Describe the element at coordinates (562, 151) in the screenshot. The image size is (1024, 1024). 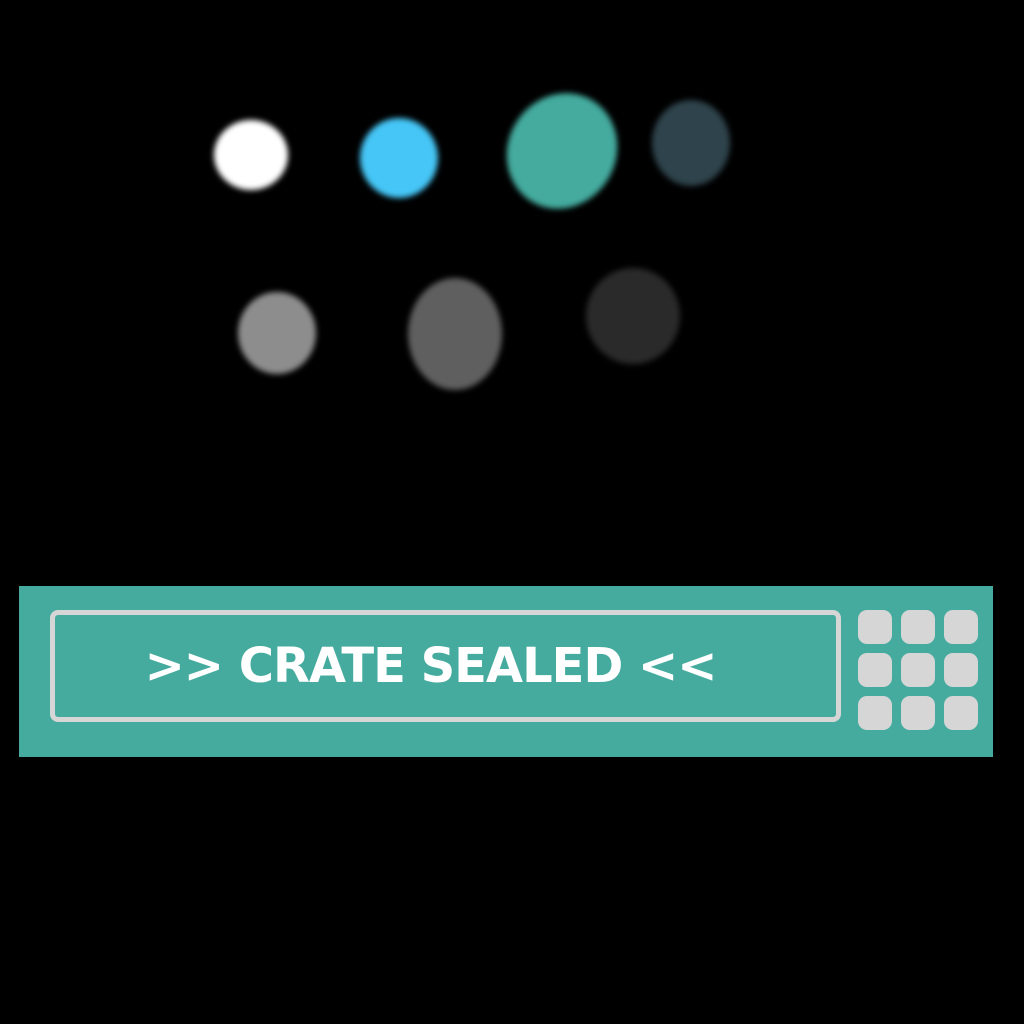
I see `light-teal` at that location.